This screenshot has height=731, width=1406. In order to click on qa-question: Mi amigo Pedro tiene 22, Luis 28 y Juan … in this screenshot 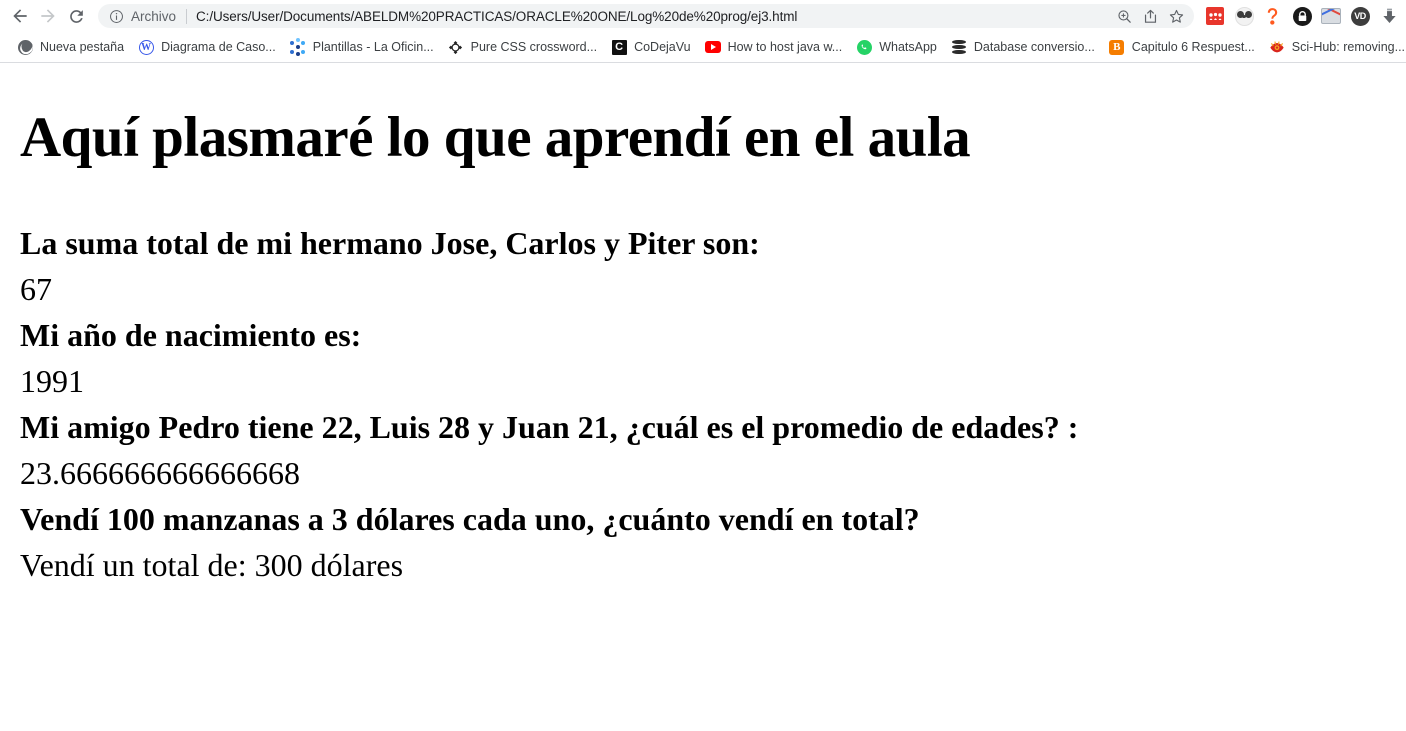, I will do `click(549, 427)`.